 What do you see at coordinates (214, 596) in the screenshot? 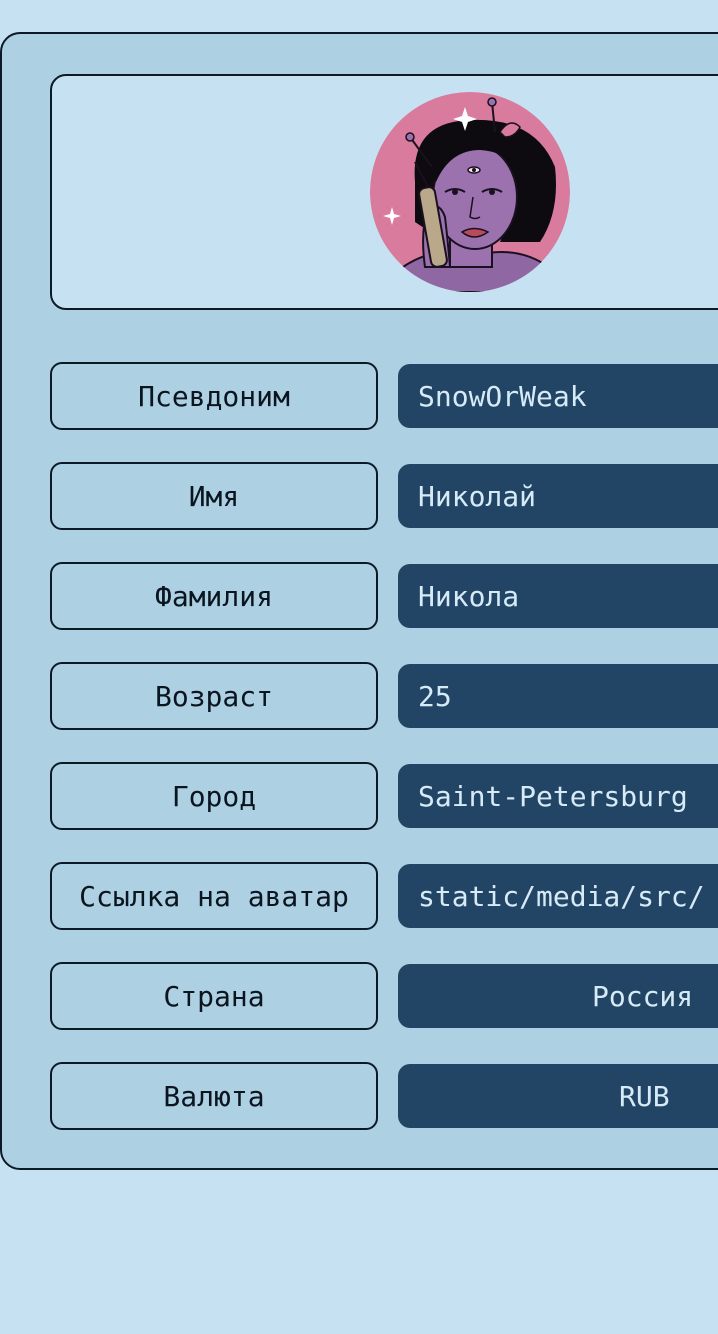
I see `last-name-label: Фамилия` at bounding box center [214, 596].